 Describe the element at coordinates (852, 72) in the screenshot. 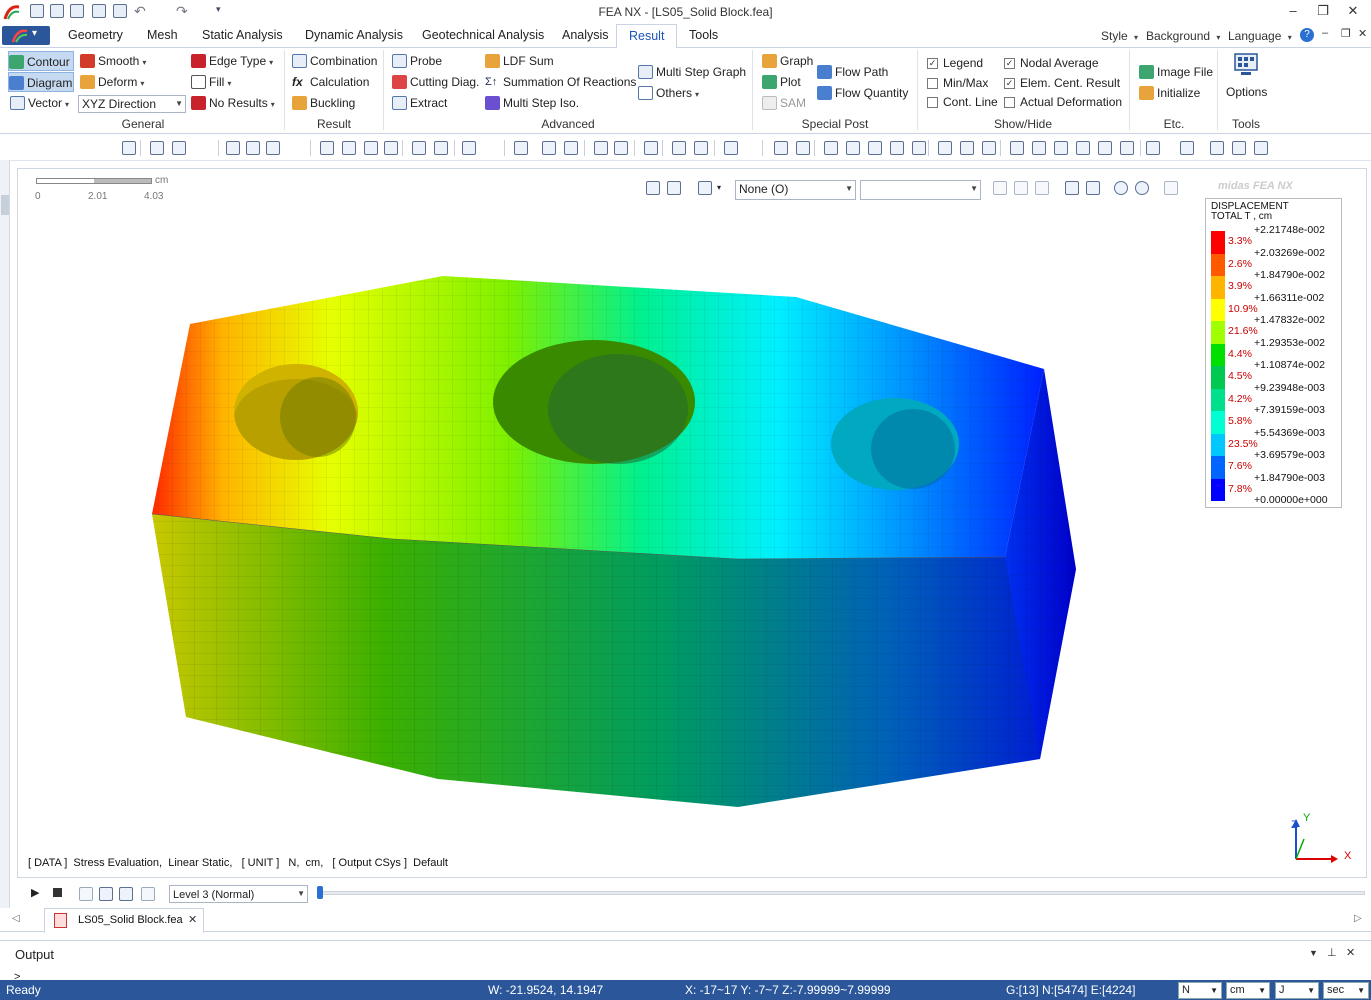

I see `flow-path-button: Flow Path` at that location.